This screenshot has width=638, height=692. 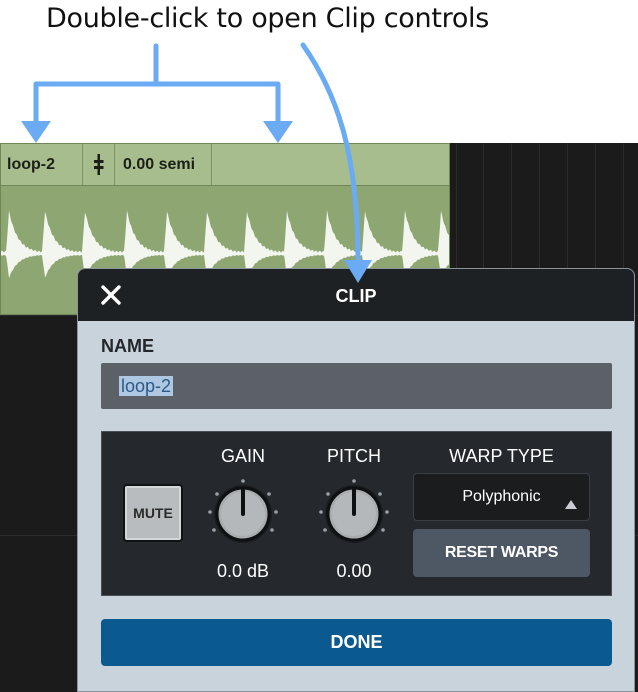 What do you see at coordinates (354, 456) in the screenshot?
I see `pitch-label: PITCH` at bounding box center [354, 456].